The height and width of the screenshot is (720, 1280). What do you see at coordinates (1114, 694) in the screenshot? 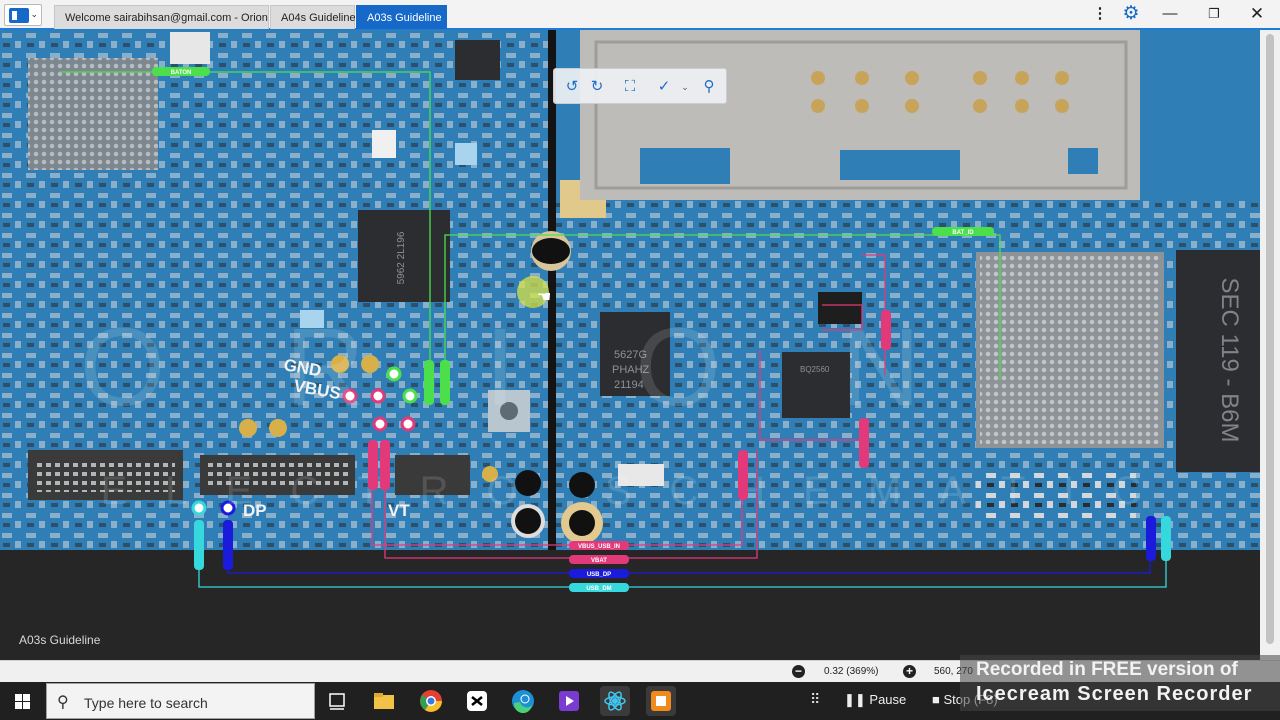
I see `watermark-line-2: Icecream Screen Recorder` at bounding box center [1114, 694].